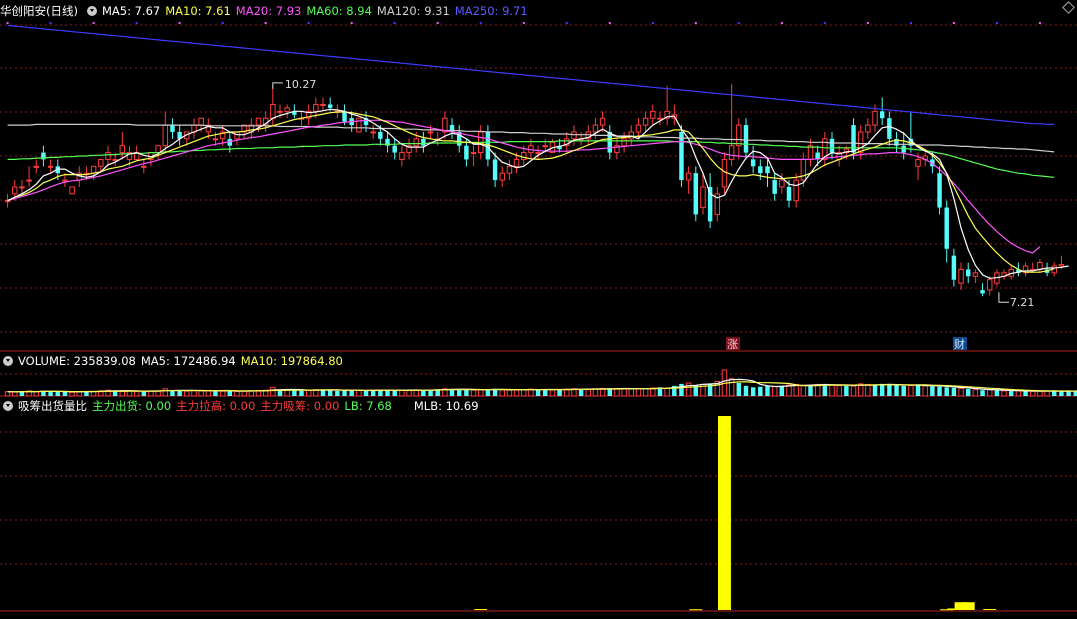 The height and width of the screenshot is (619, 1077). I want to click on indicator-title: 吸筹出货量比, so click(52, 406).